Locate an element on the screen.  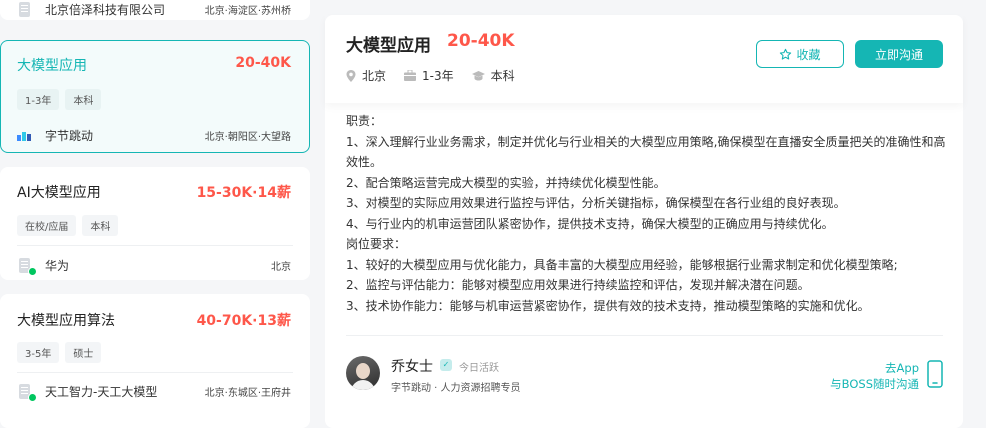
company-row: 北京倍泽科技有限公司 北京·海淀区·苏州桥 is located at coordinates (154, 9).